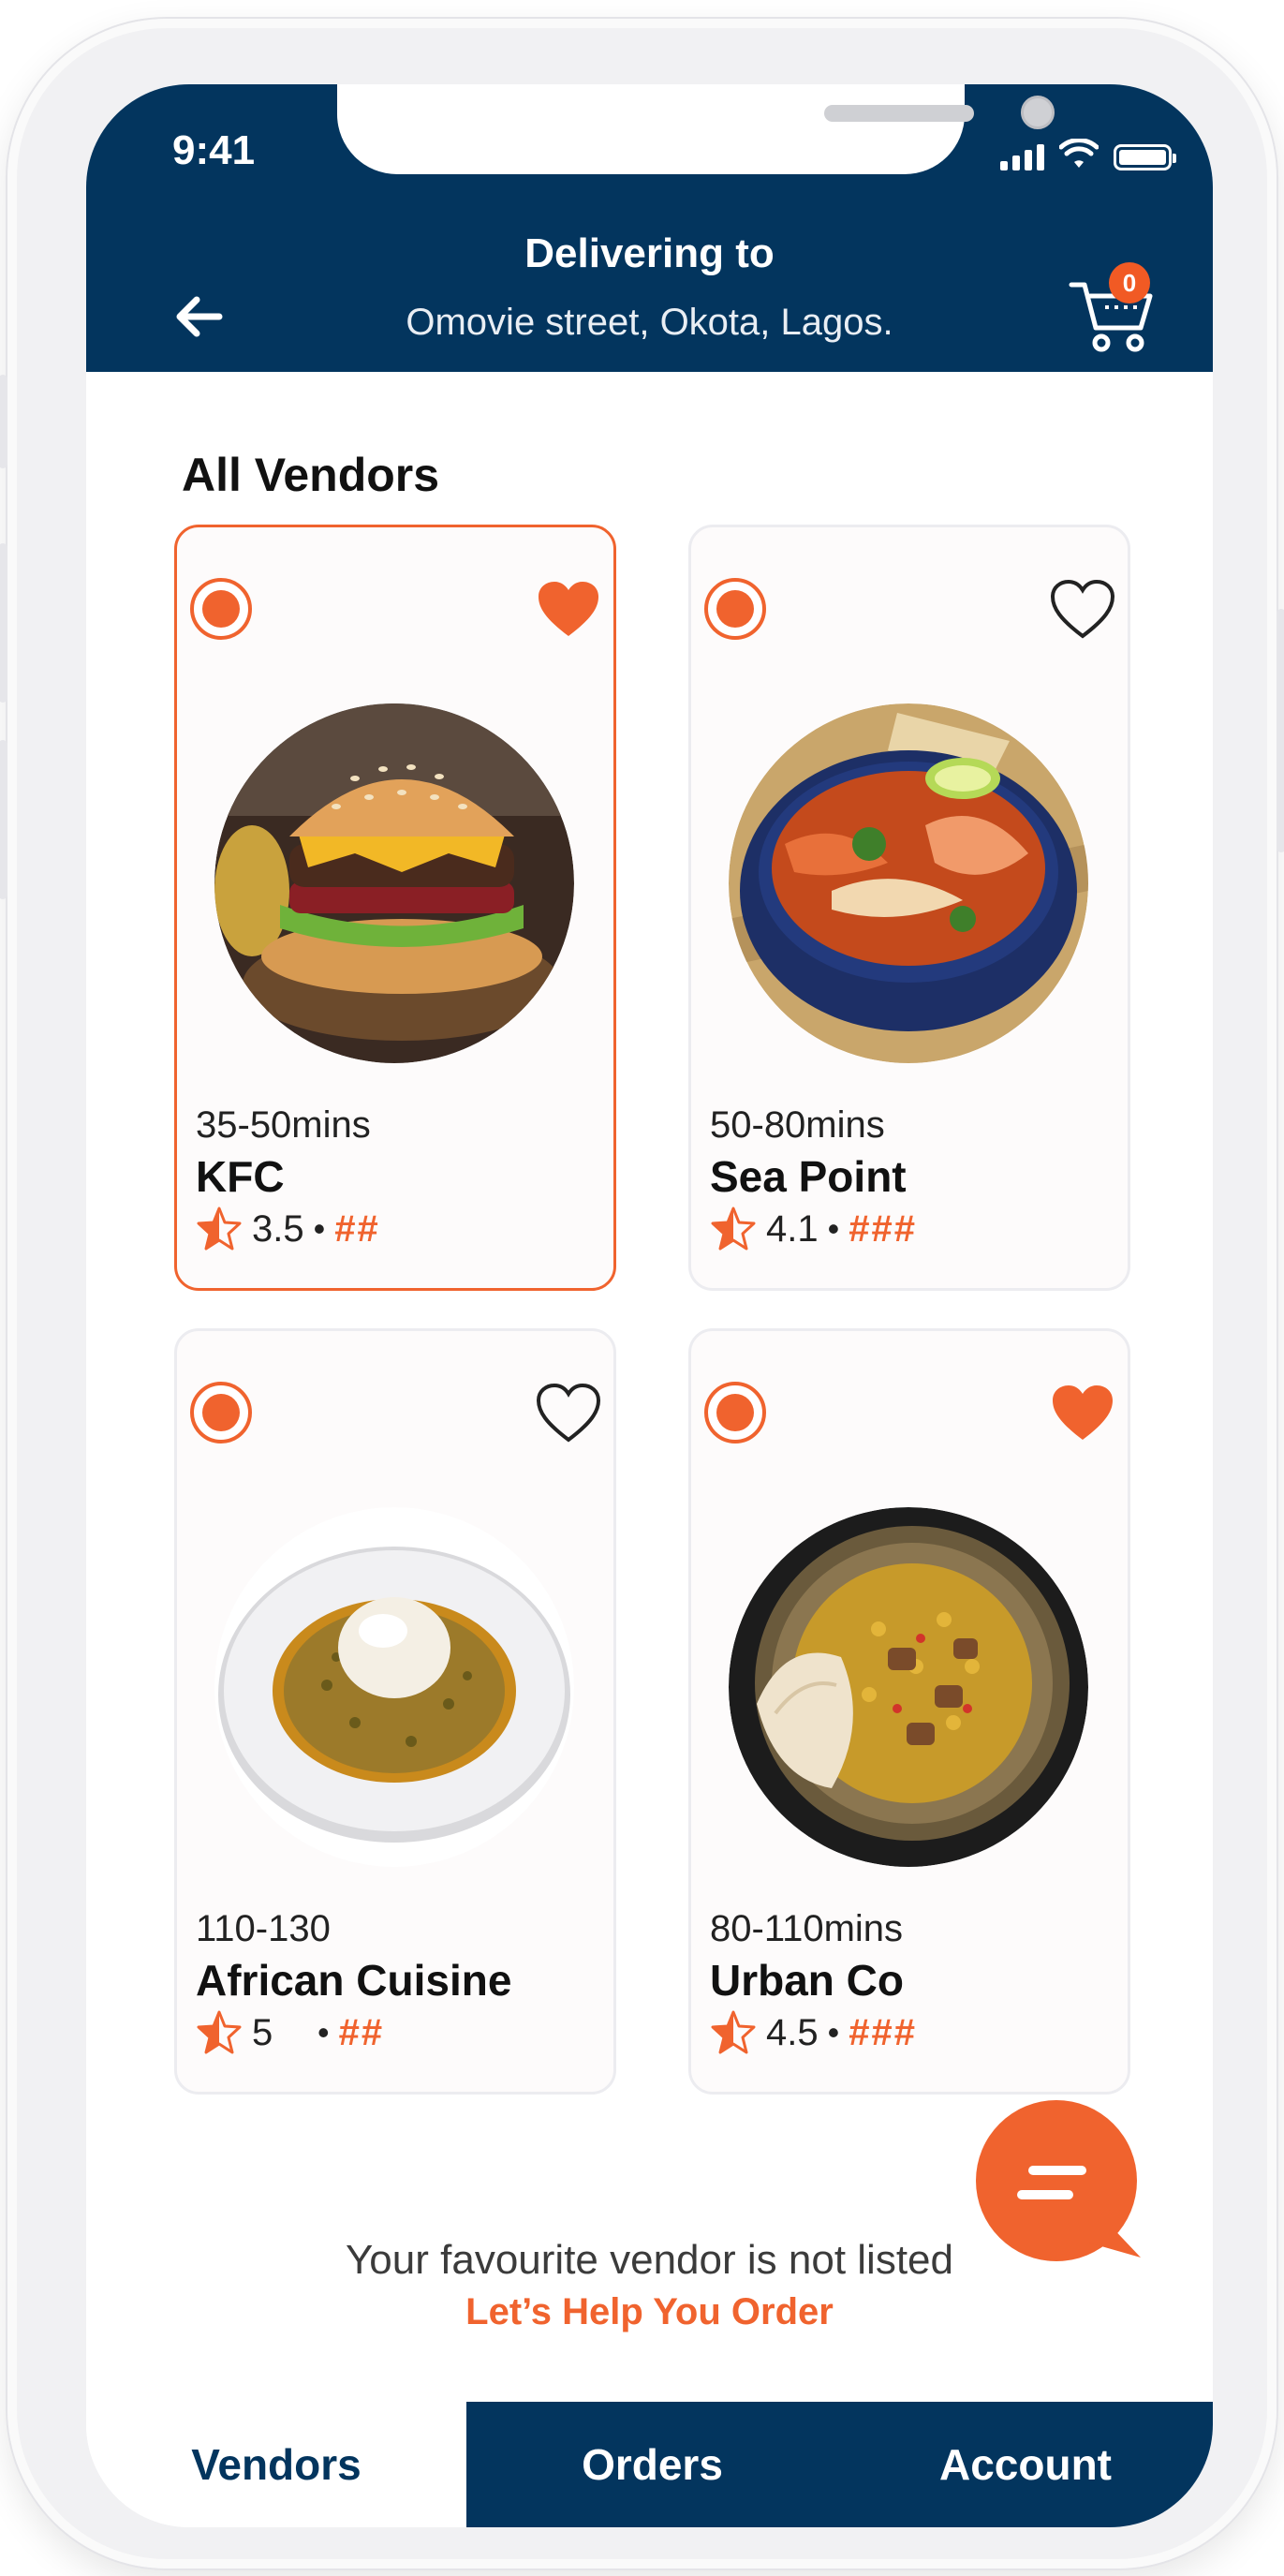  Describe the element at coordinates (807, 1929) in the screenshot. I see `vendor-eta: 80-110mins` at that location.